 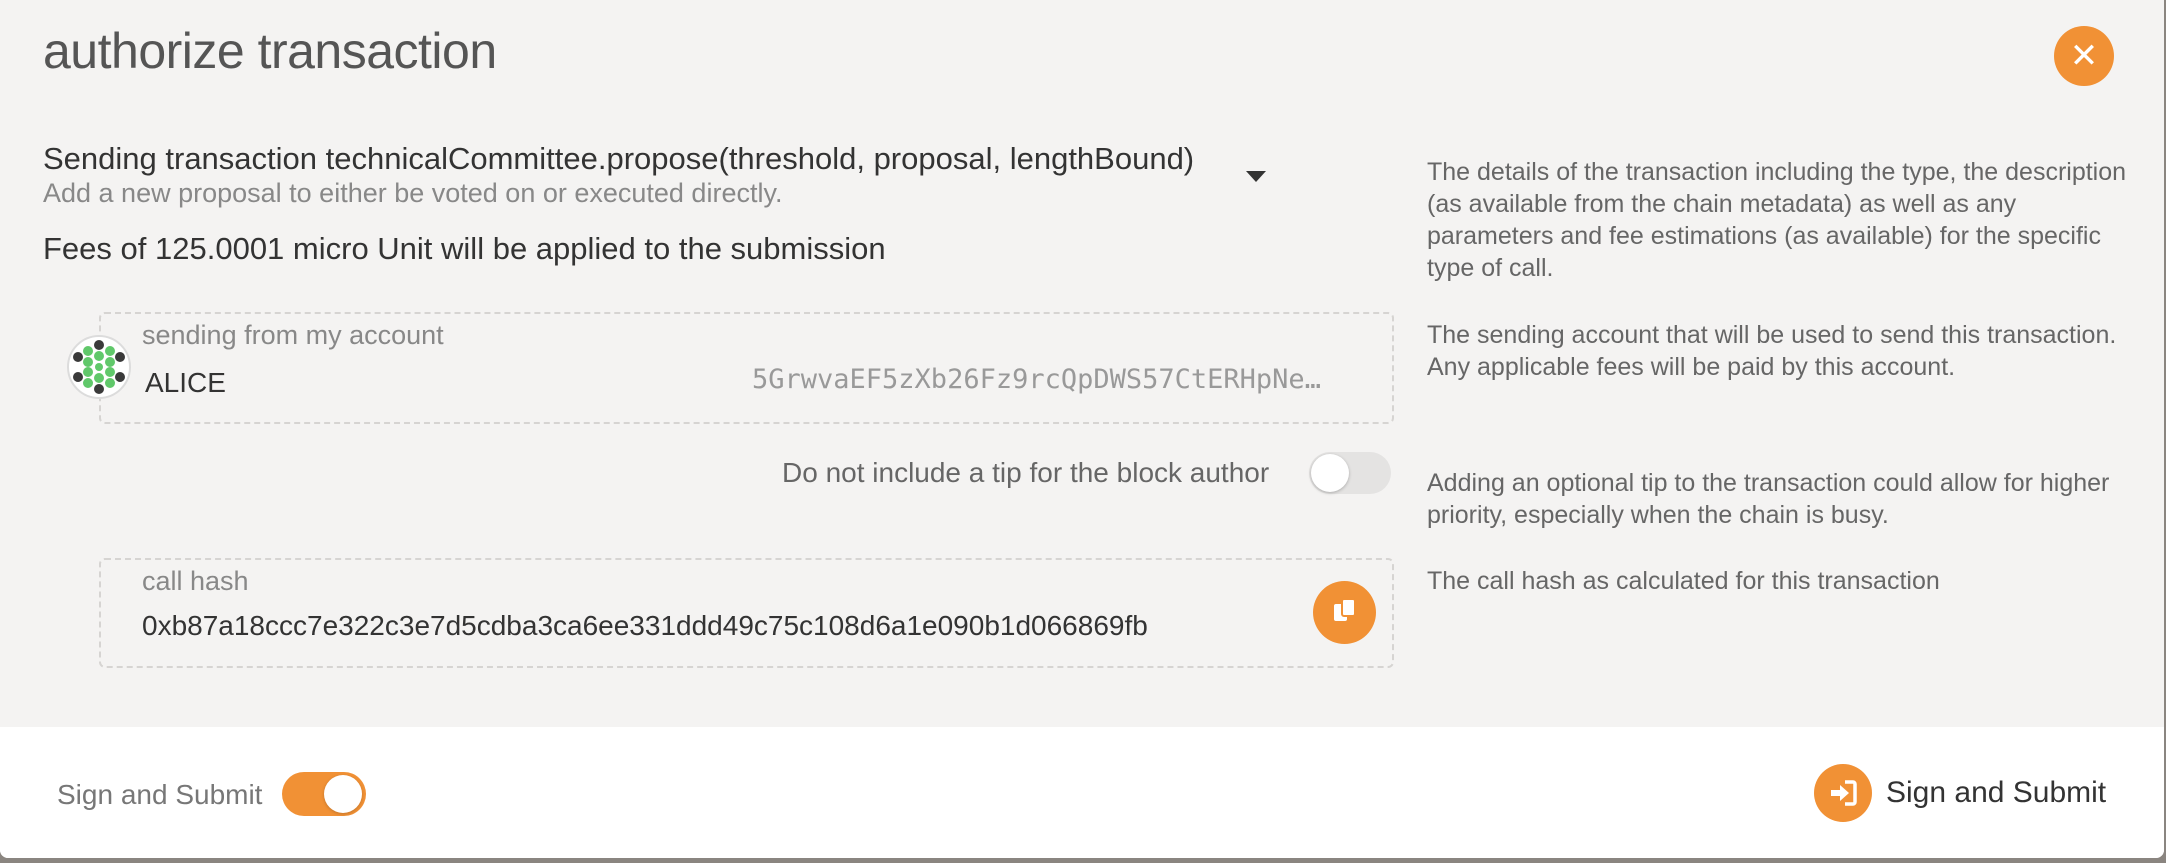 I want to click on tip-toggle, so click(x=1350, y=473).